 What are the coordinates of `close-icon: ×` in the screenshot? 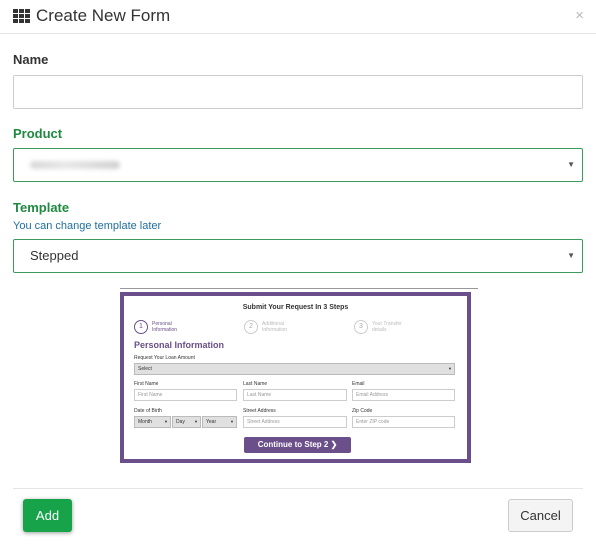 It's located at (579, 15).